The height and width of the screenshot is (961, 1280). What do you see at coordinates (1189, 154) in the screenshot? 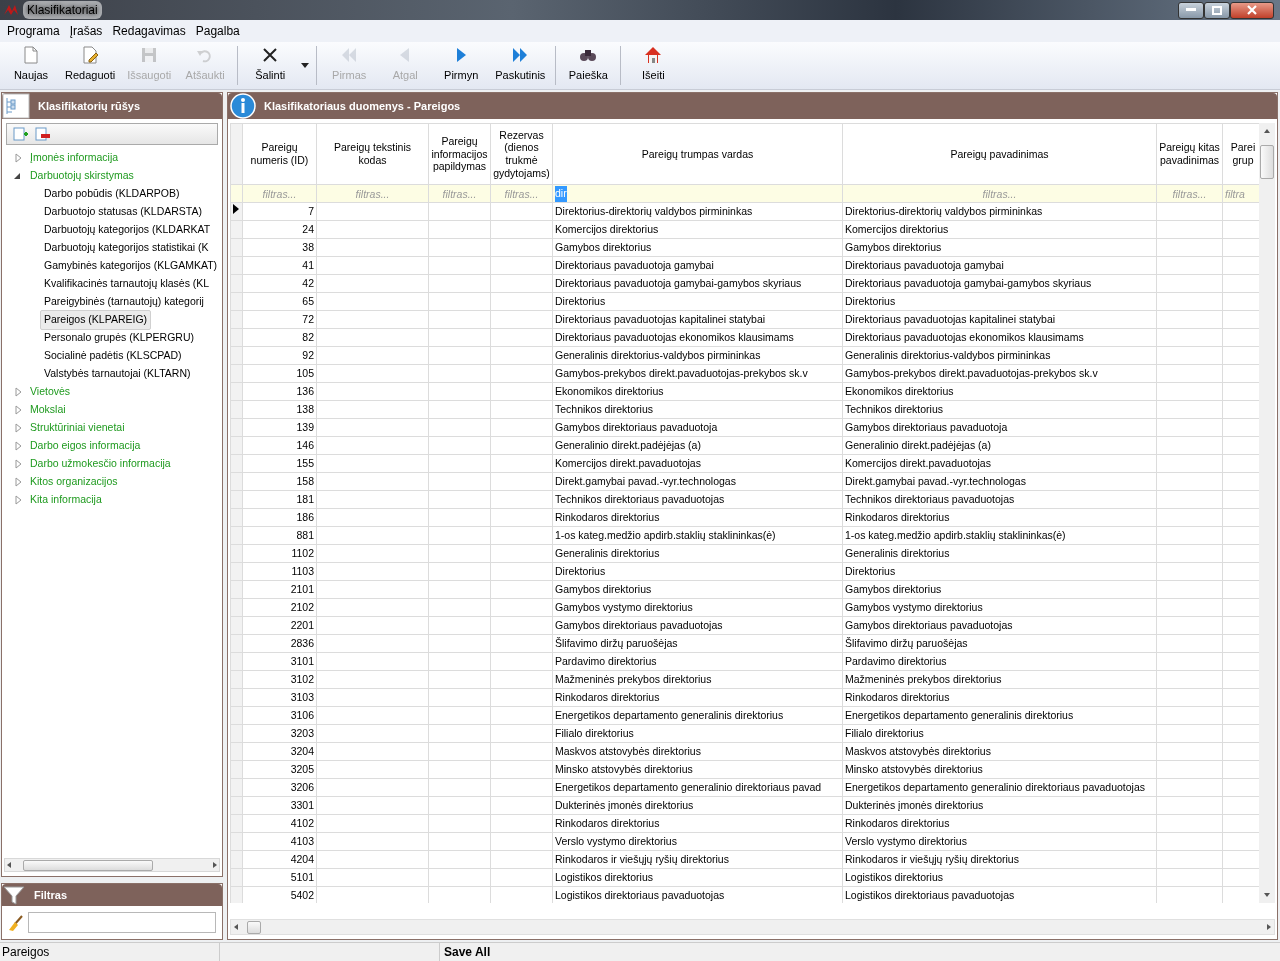
I see `column-header: Pareigų kitas pavadinimas` at bounding box center [1189, 154].